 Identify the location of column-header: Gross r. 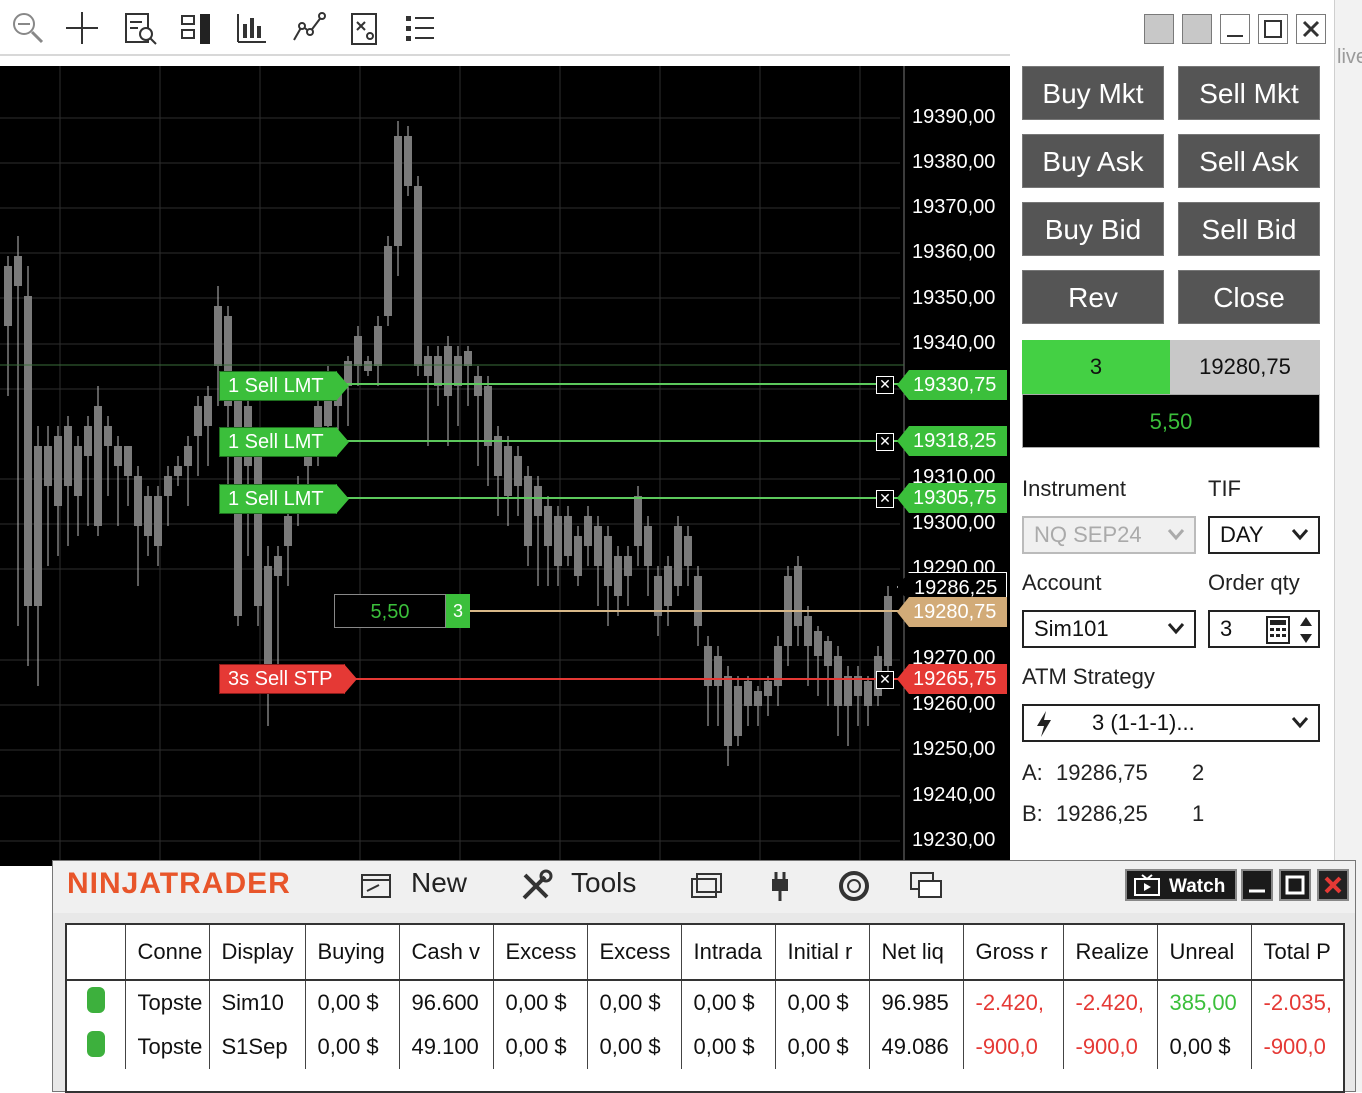
(1013, 953).